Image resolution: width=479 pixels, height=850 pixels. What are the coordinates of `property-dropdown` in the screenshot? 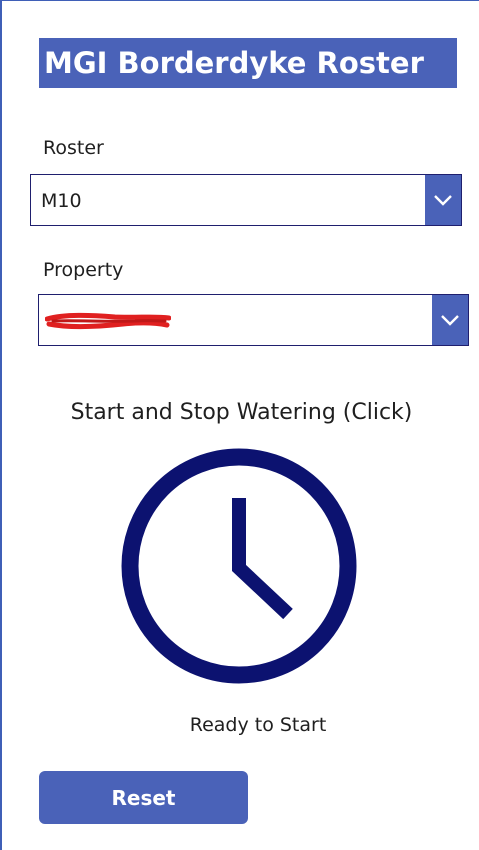 It's located at (253, 320).